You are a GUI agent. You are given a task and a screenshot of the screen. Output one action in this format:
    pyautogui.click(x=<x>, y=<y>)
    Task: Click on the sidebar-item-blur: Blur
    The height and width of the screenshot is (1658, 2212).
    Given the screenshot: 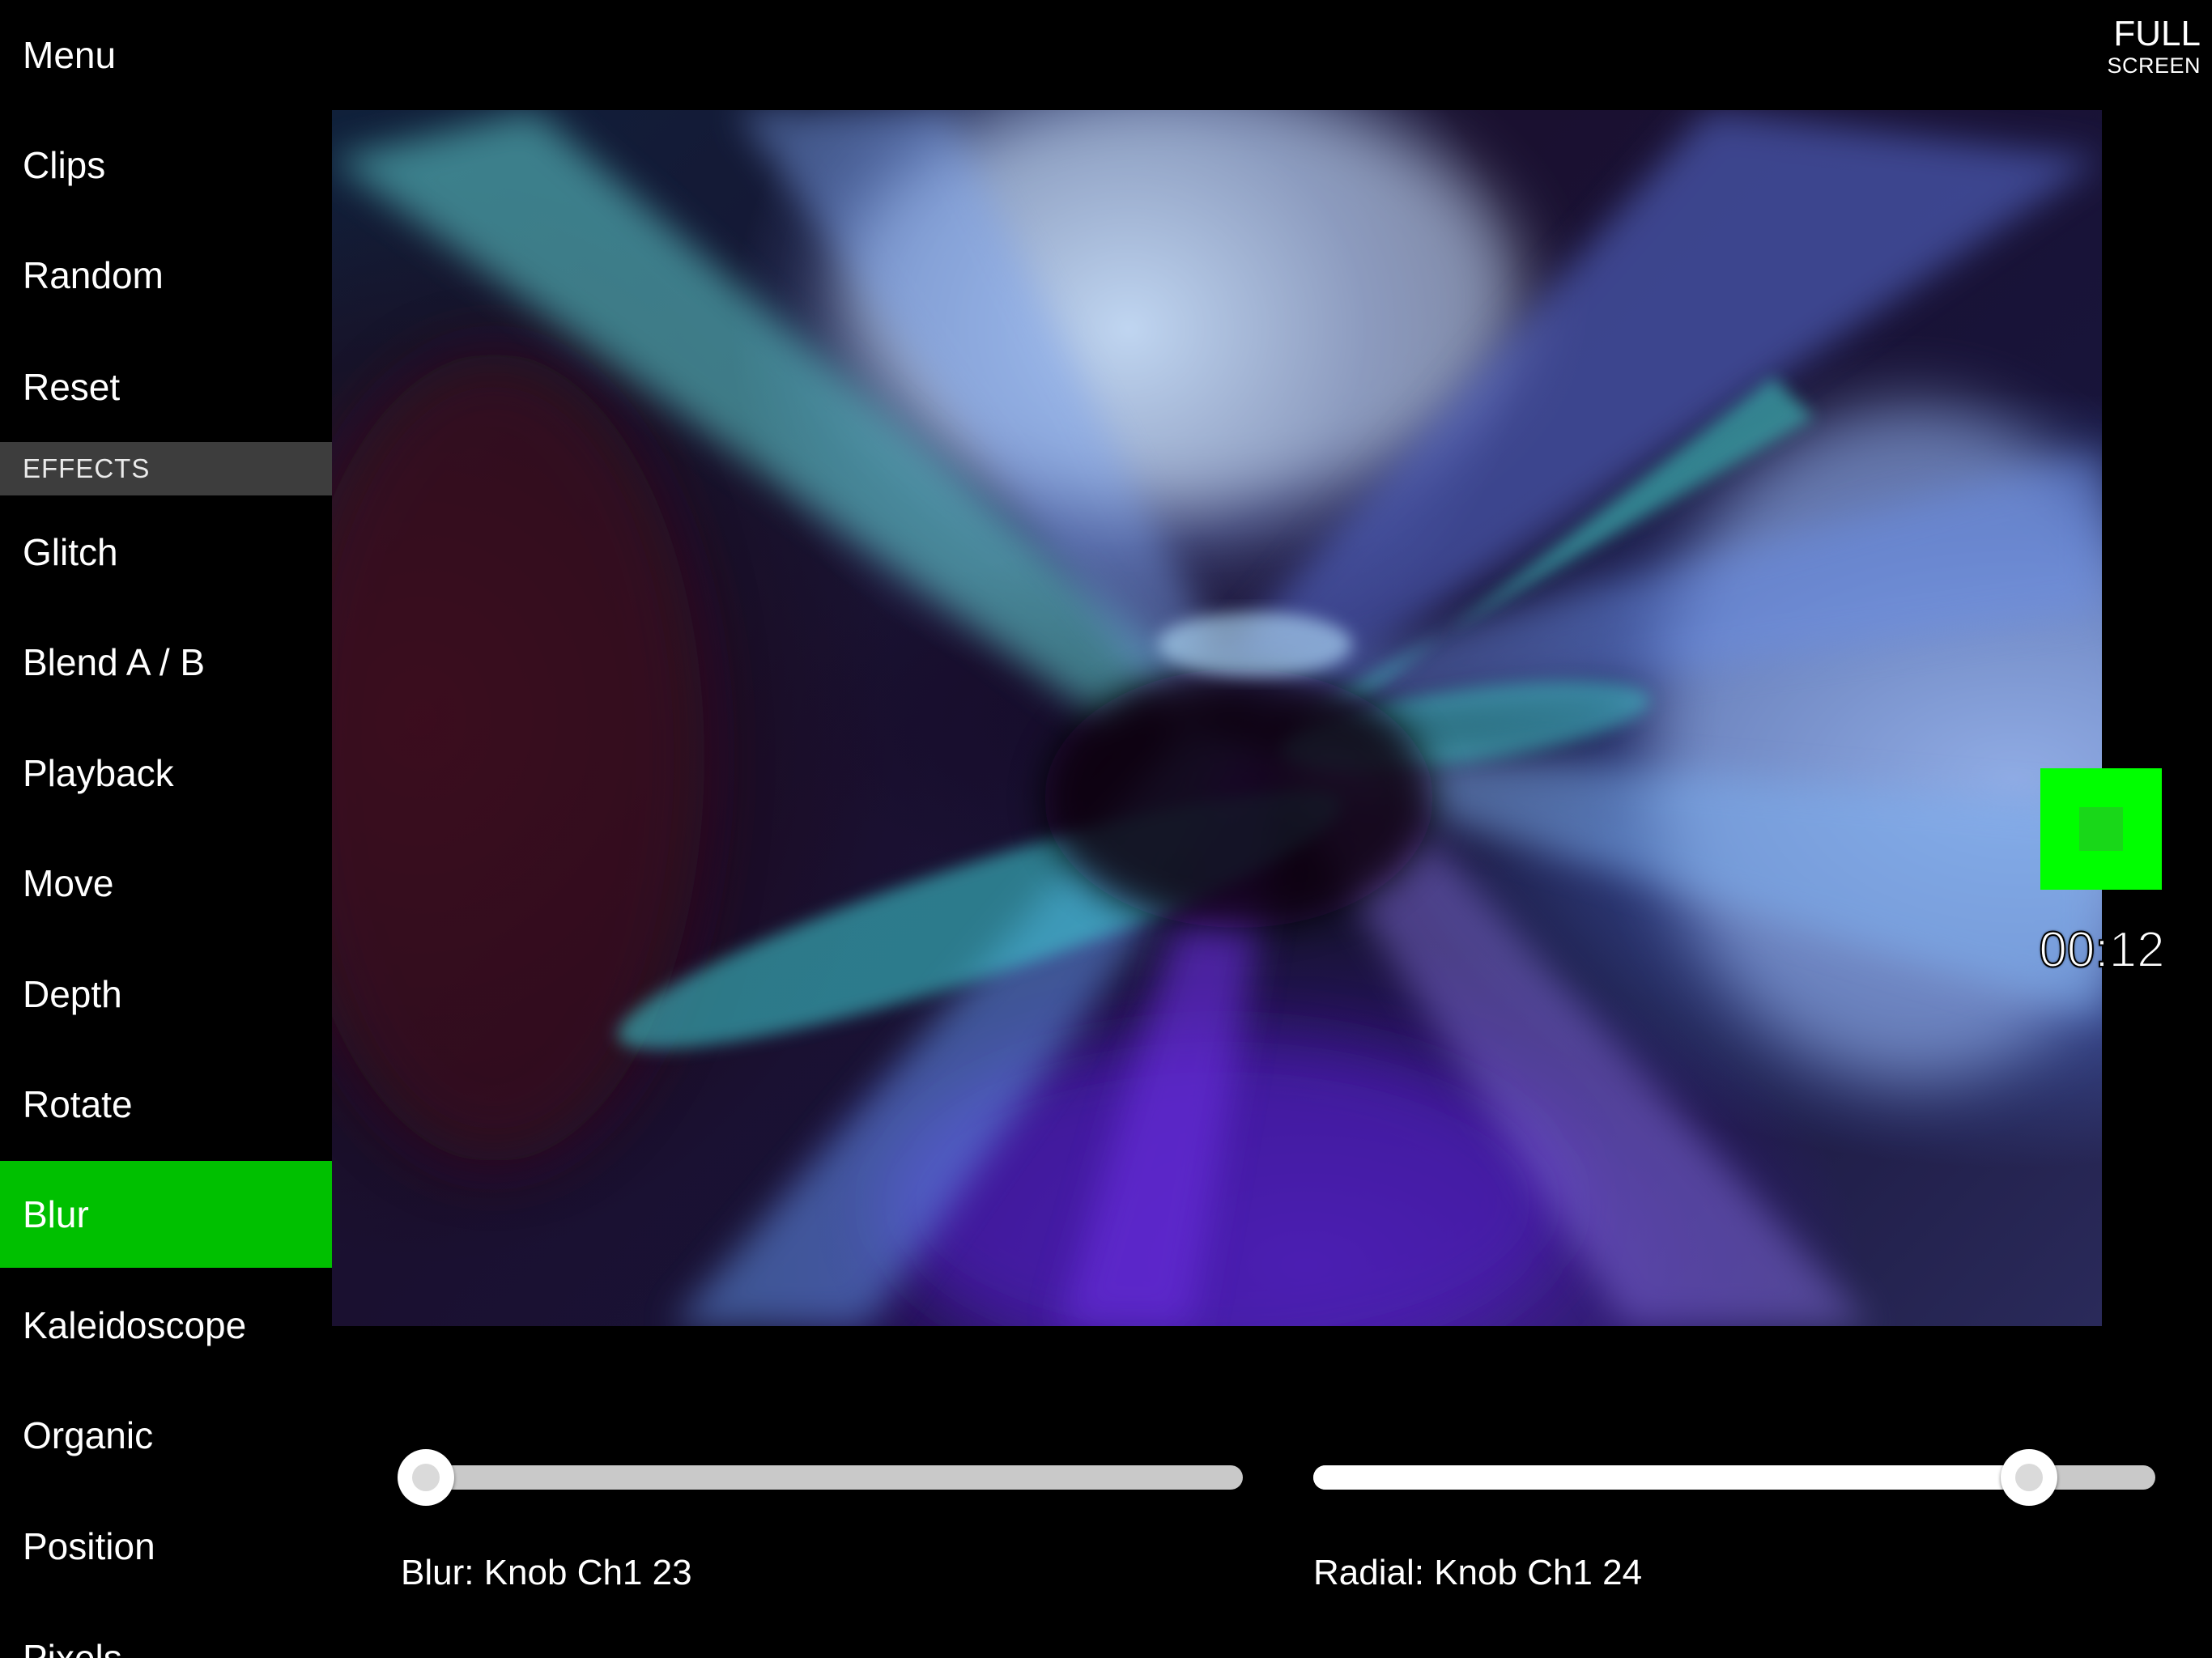 What is the action you would take?
    pyautogui.click(x=166, y=1214)
    